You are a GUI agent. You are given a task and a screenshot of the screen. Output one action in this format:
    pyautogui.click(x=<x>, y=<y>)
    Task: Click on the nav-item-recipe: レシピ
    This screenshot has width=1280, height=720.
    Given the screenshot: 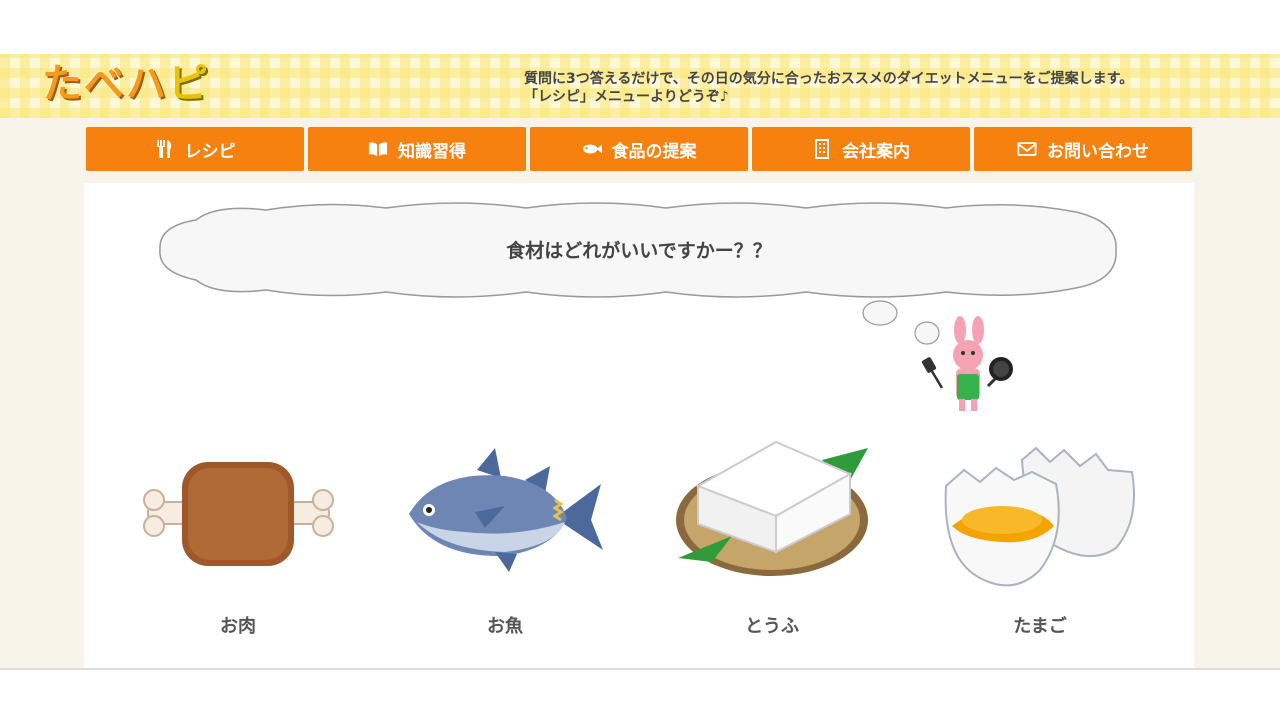 What is the action you would take?
    pyautogui.click(x=195, y=149)
    